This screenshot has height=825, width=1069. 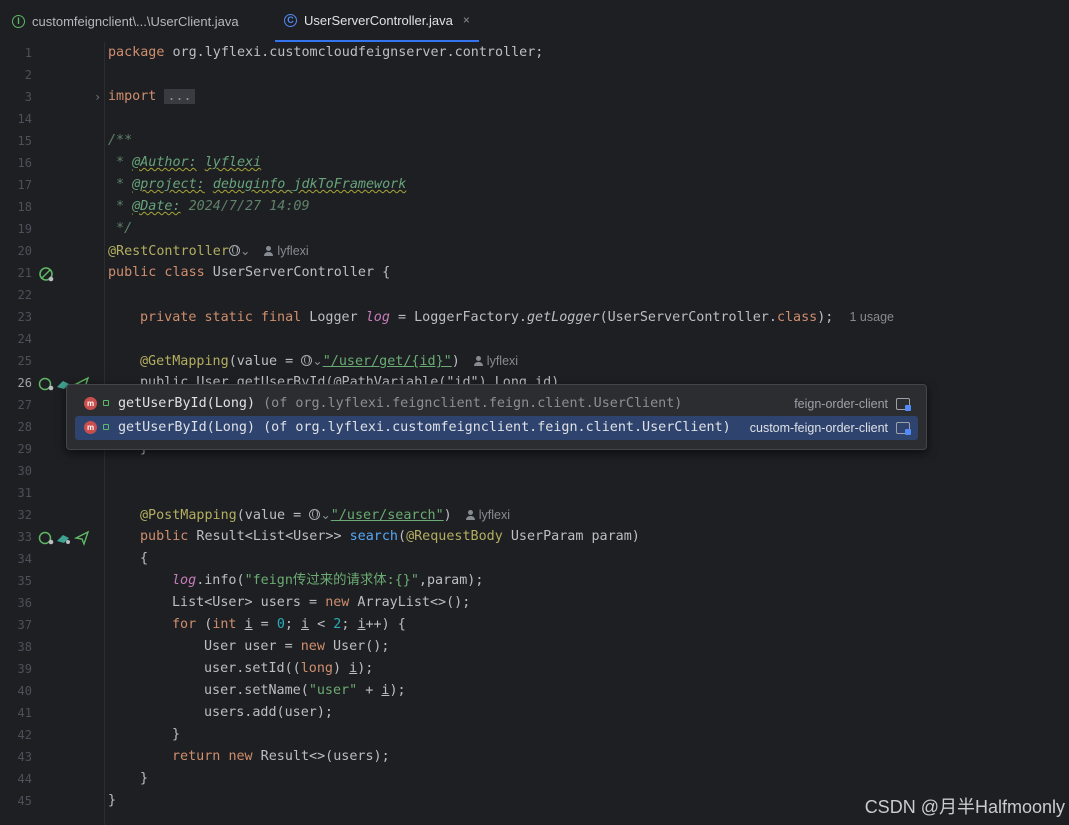 I want to click on line-number: 35, so click(x=24, y=581).